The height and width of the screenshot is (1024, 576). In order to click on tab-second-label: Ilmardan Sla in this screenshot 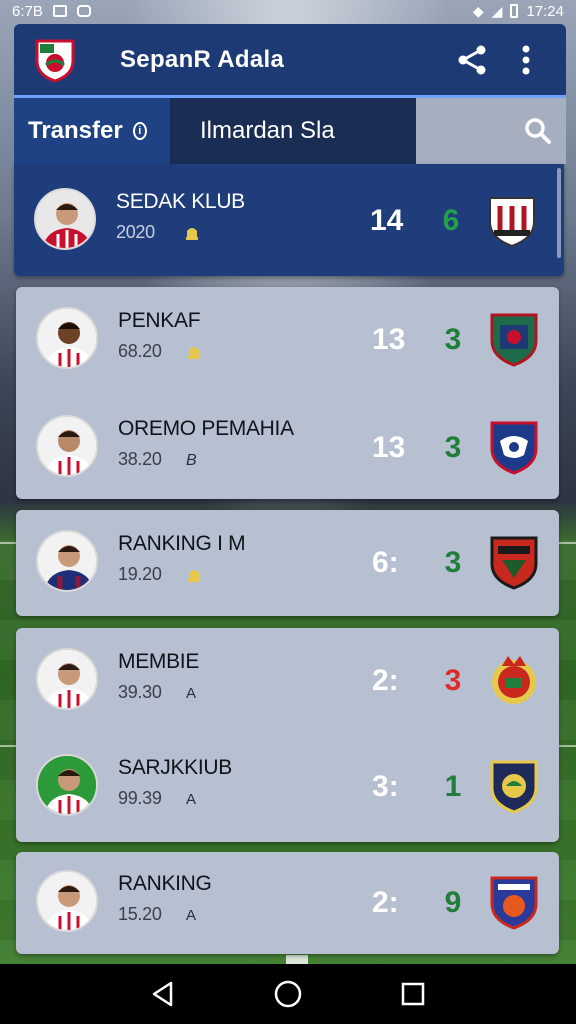, I will do `click(267, 130)`.